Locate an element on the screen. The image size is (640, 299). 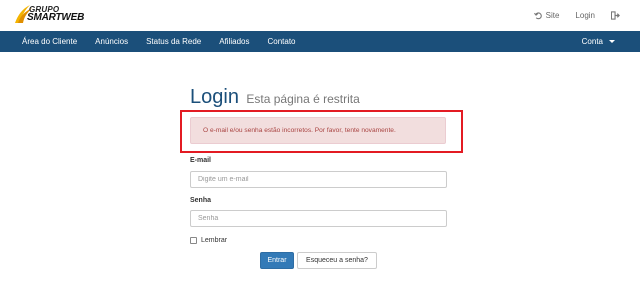
submit-button: Entrar is located at coordinates (277, 260).